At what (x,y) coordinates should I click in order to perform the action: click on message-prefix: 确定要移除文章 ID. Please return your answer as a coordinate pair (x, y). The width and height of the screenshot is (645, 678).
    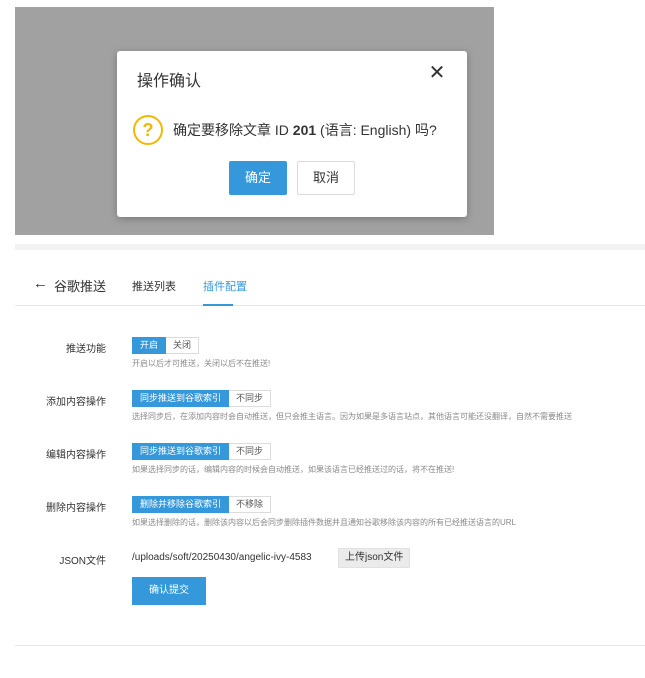
    Looking at the image, I should click on (233, 130).